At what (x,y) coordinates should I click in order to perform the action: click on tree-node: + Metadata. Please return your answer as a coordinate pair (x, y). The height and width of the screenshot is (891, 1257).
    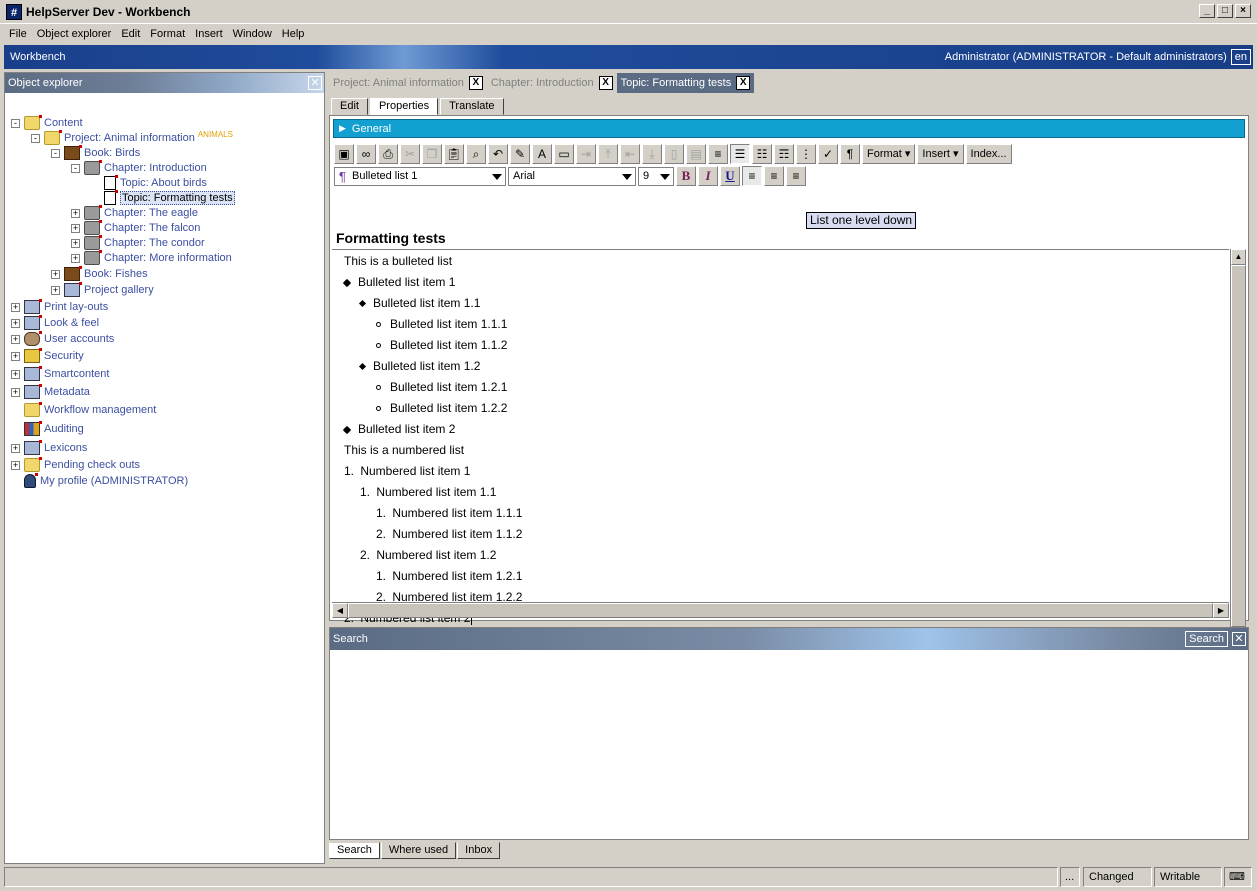
    Looking at the image, I should click on (50, 392).